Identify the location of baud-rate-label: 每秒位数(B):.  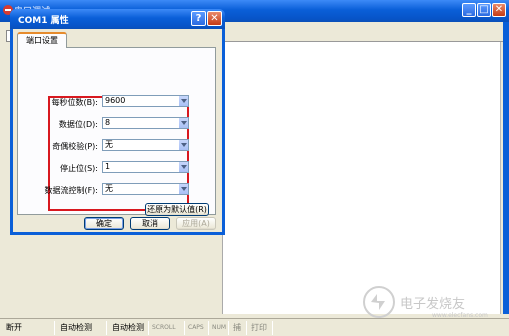
(74, 102).